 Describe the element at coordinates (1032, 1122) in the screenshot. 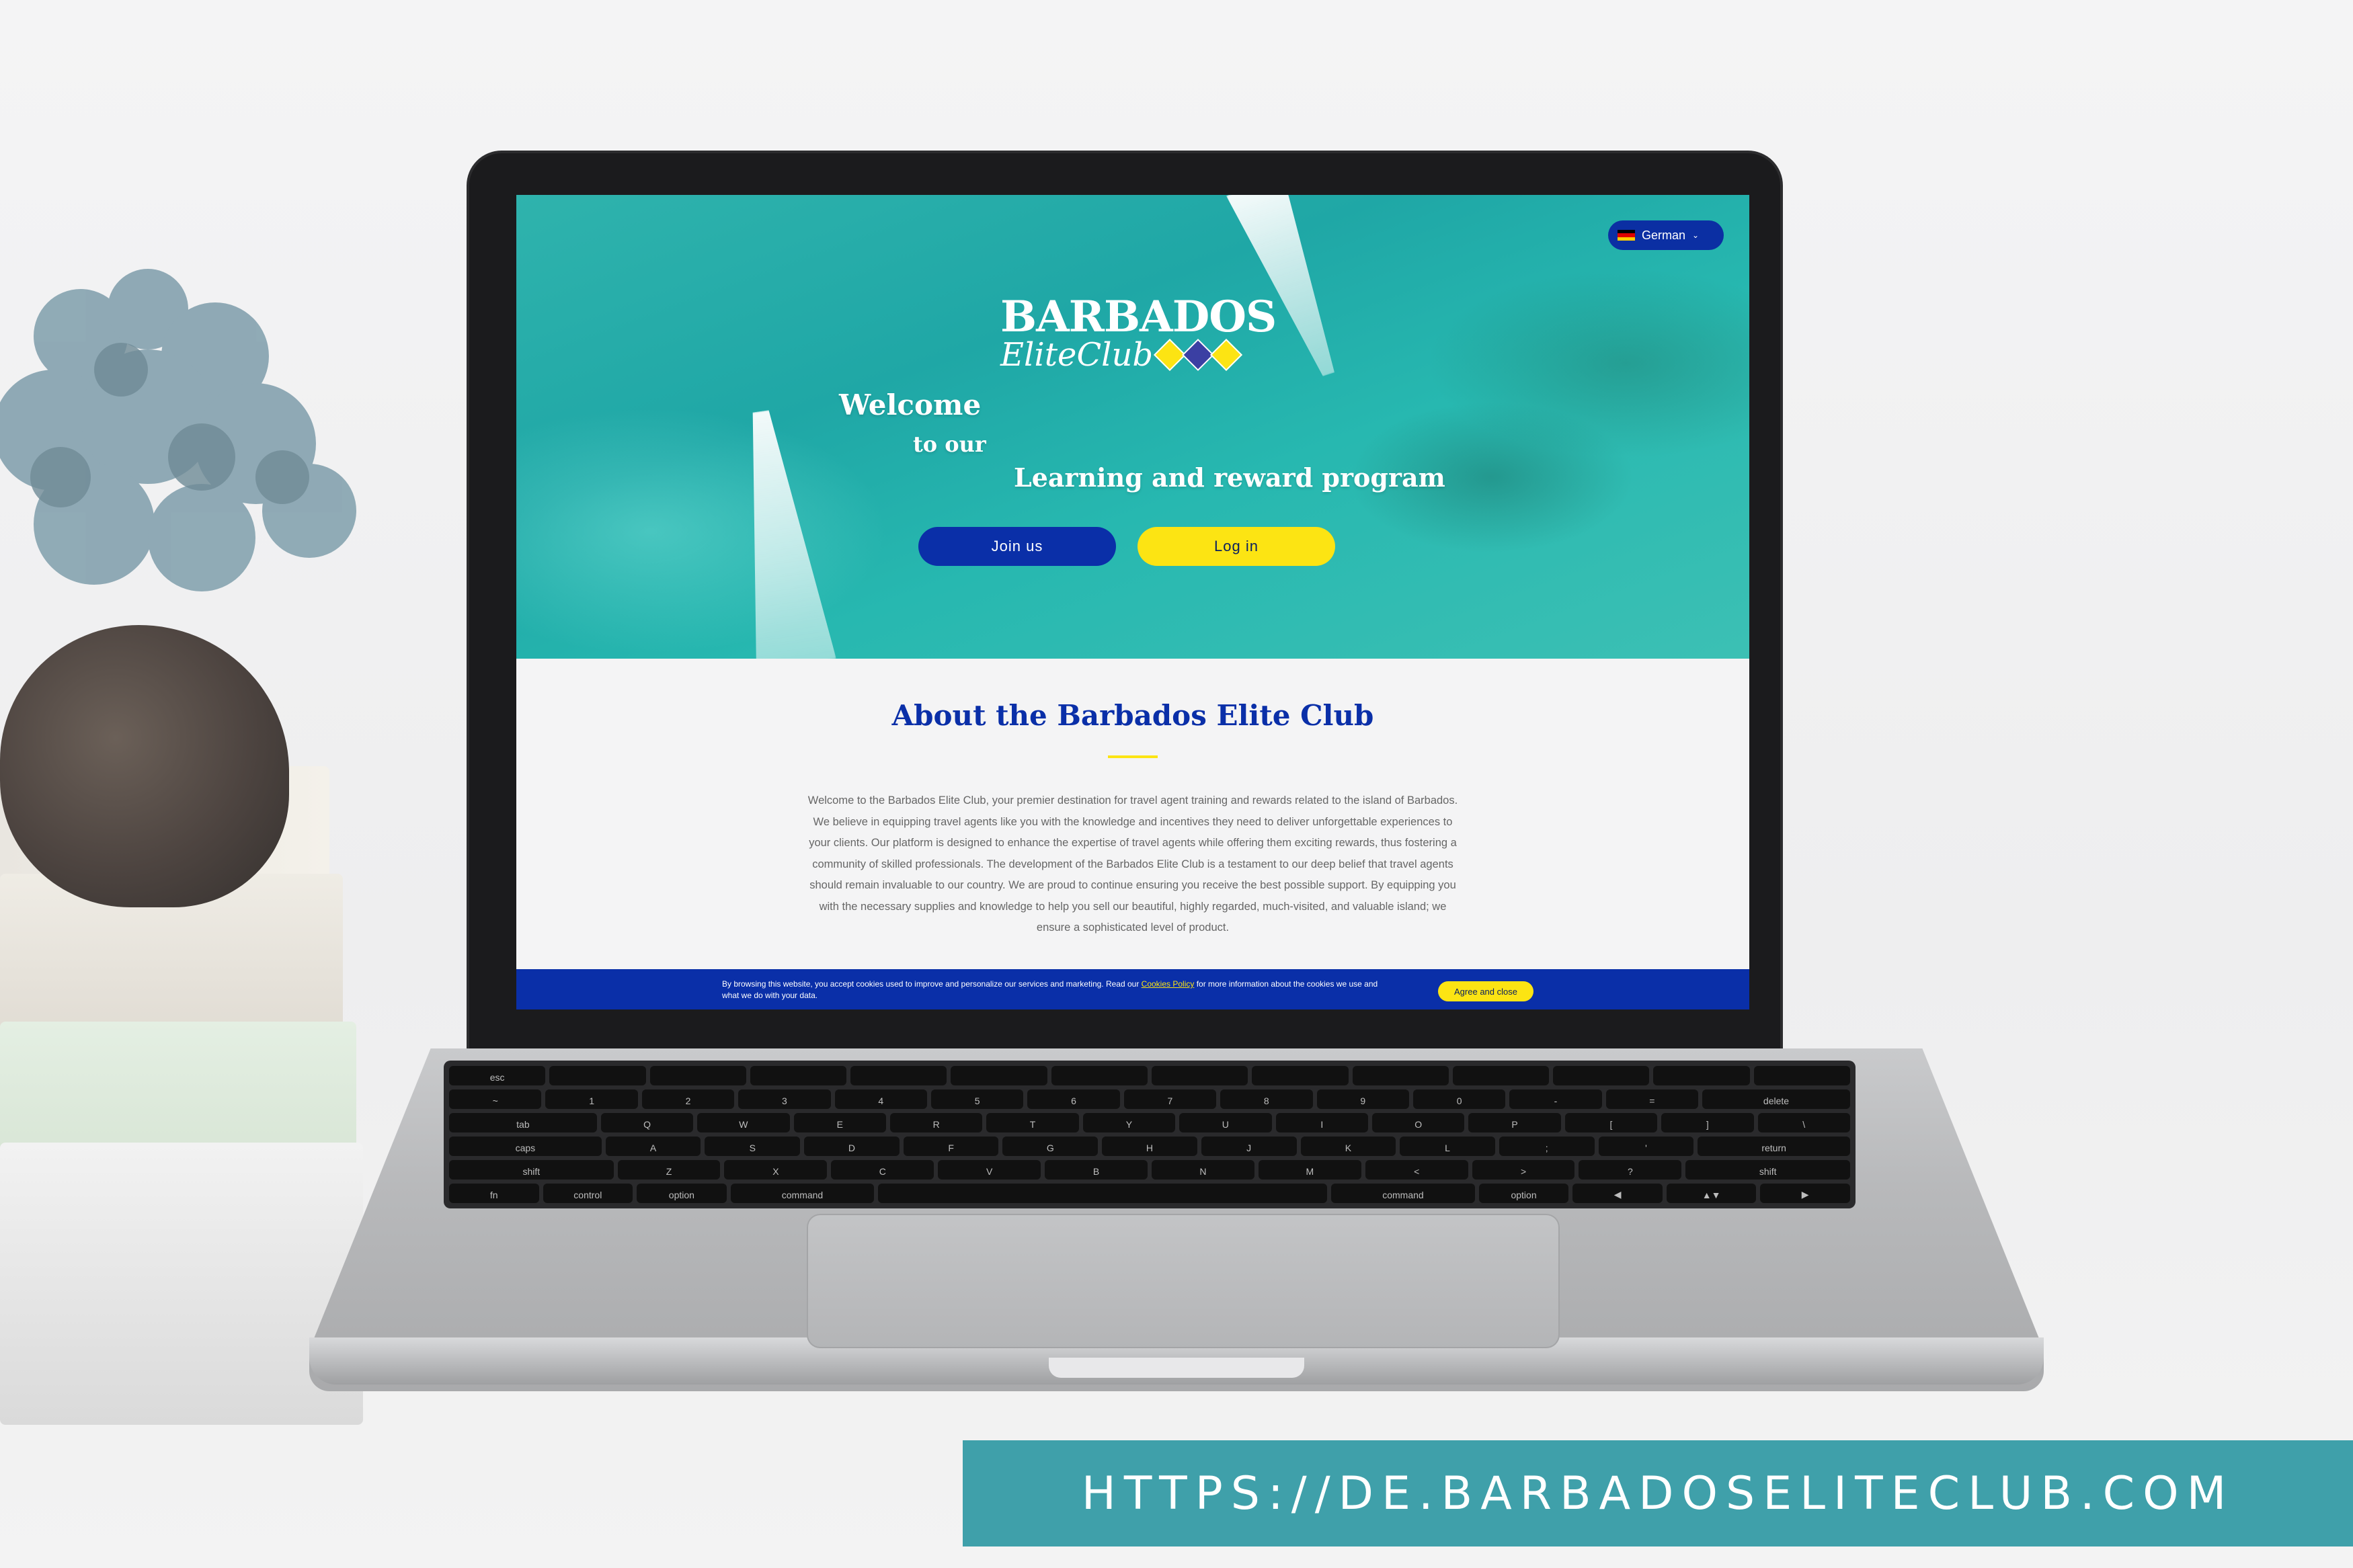

I see `keyboard-key: T` at that location.